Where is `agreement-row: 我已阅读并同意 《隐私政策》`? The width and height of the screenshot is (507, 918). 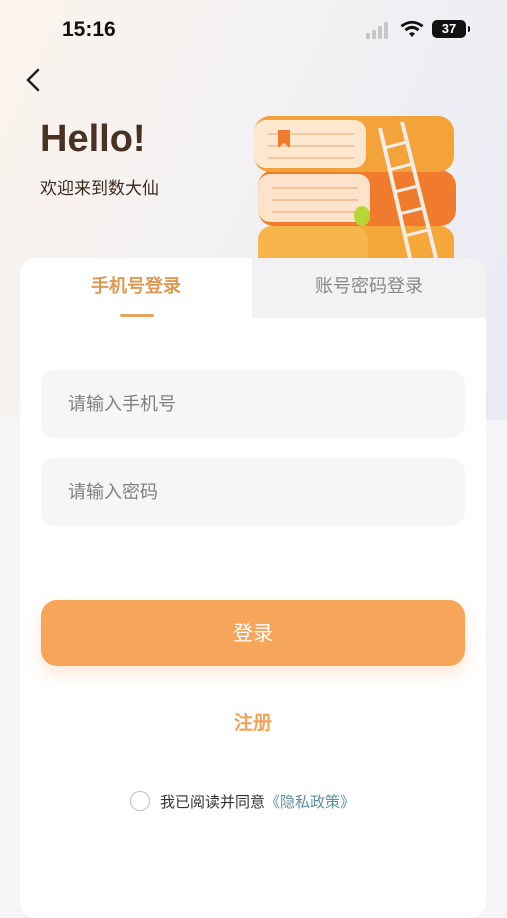 agreement-row: 我已阅读并同意 《隐私政策》 is located at coordinates (242, 801).